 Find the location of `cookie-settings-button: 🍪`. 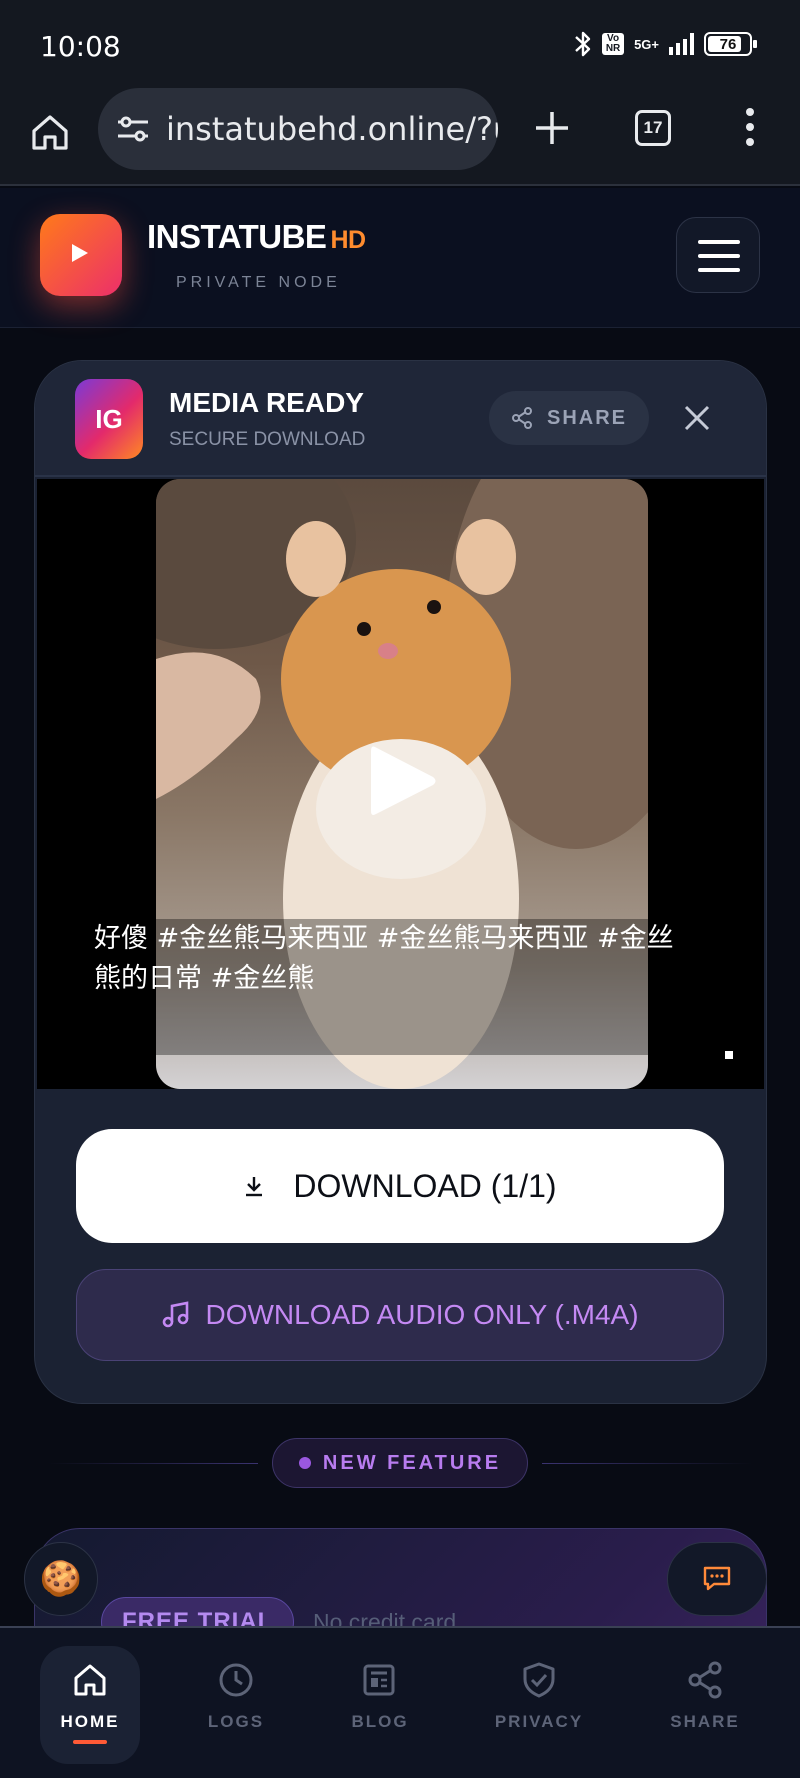

cookie-settings-button: 🍪 is located at coordinates (61, 1579).